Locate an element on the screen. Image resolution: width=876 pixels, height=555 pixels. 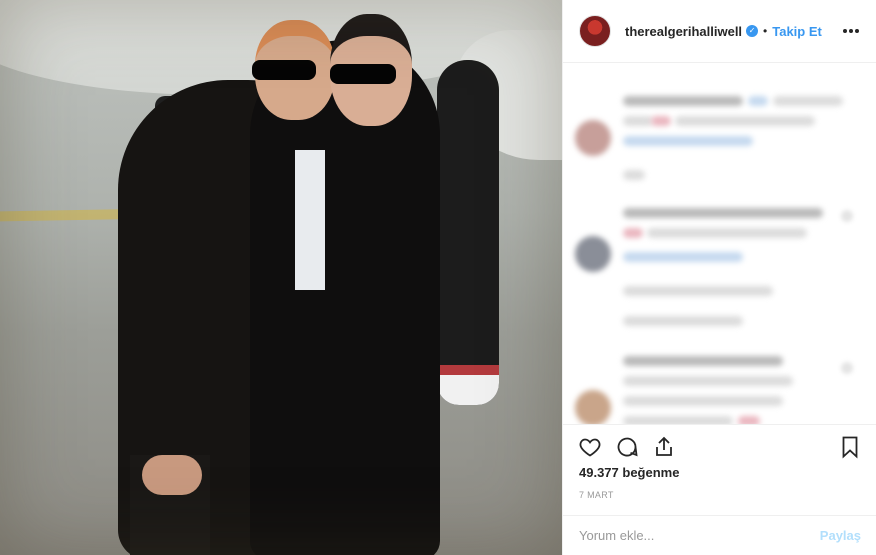
action-bar is located at coordinates (719, 446).